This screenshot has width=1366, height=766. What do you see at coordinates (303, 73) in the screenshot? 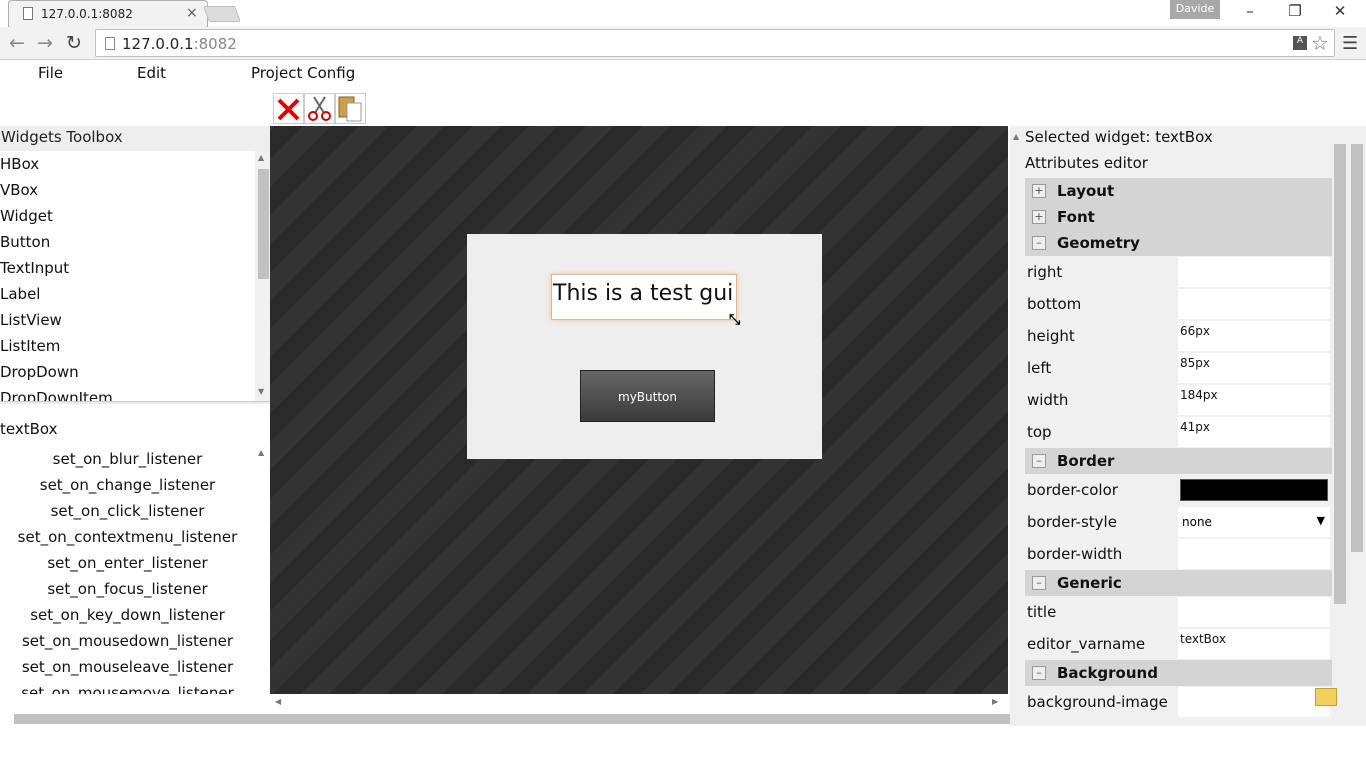
I see `menu-project-config: Project Config` at bounding box center [303, 73].